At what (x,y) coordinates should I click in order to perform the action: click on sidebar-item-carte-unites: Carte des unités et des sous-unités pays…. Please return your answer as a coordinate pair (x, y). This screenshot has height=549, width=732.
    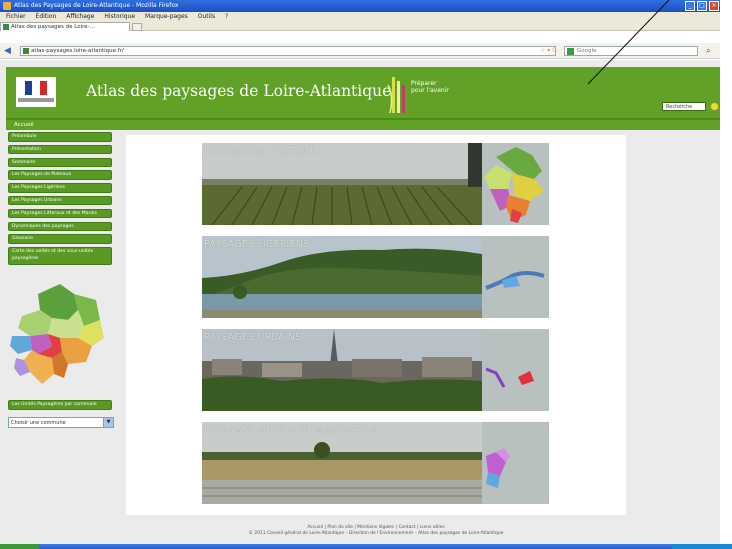
    Looking at the image, I should click on (60, 256).